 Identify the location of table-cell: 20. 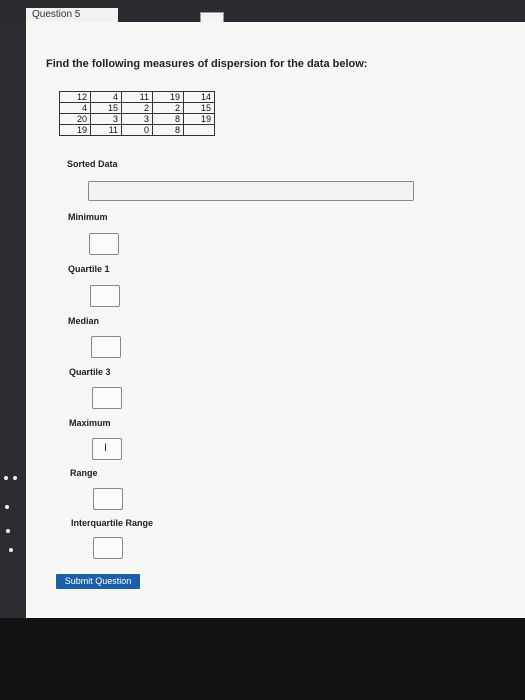
(75, 119).